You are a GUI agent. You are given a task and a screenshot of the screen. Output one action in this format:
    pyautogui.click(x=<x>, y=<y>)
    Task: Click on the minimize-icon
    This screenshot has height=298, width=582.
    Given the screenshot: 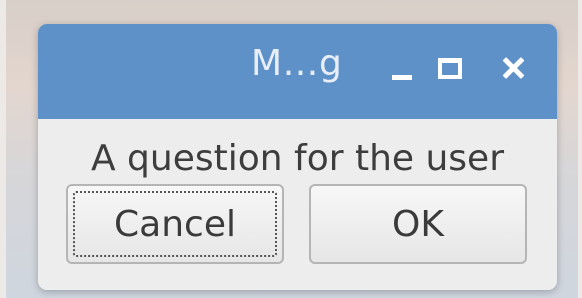 What is the action you would take?
    pyautogui.click(x=402, y=77)
    